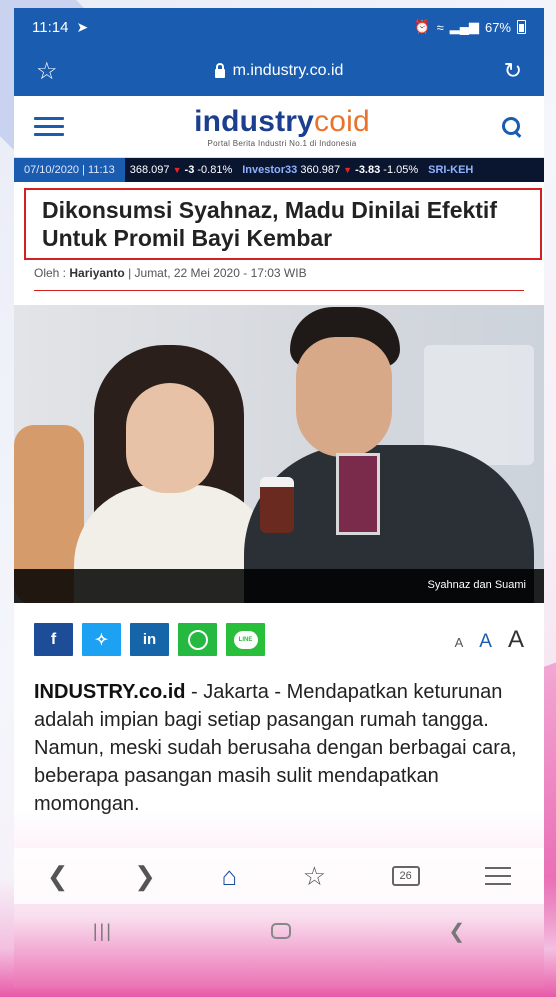 The height and width of the screenshot is (997, 556). I want to click on whatsapp-share-button, so click(197, 639).